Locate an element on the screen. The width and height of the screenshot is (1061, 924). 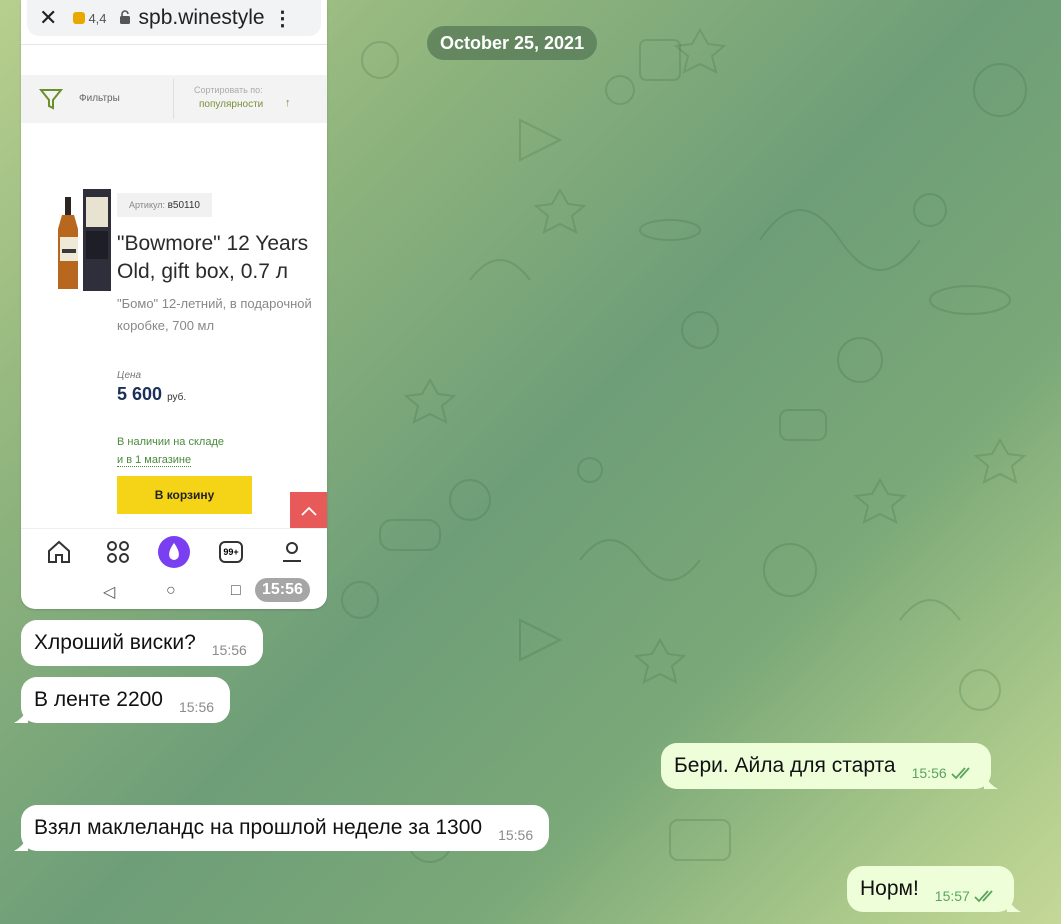
message-bubble: Хлроший виски? 15:56 is located at coordinates (142, 643).